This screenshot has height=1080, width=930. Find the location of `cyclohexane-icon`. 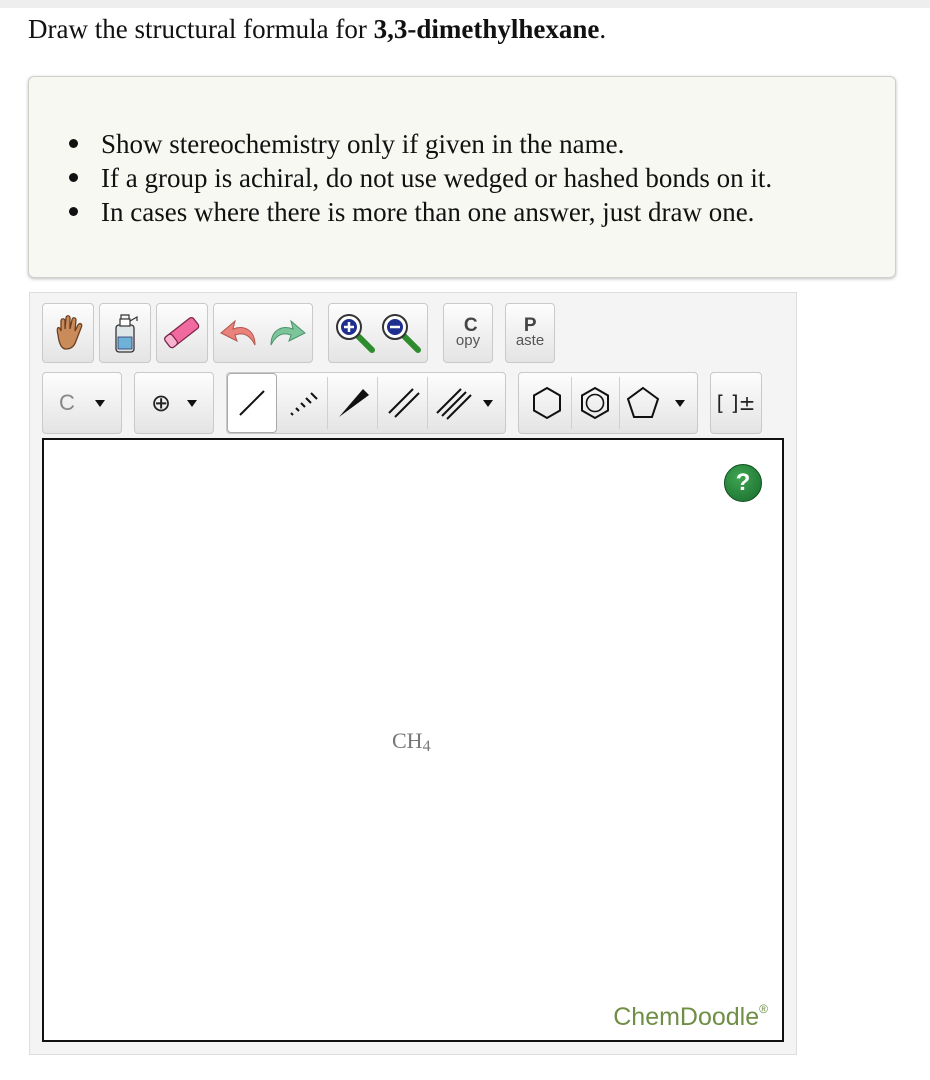

cyclohexane-icon is located at coordinates (547, 403).